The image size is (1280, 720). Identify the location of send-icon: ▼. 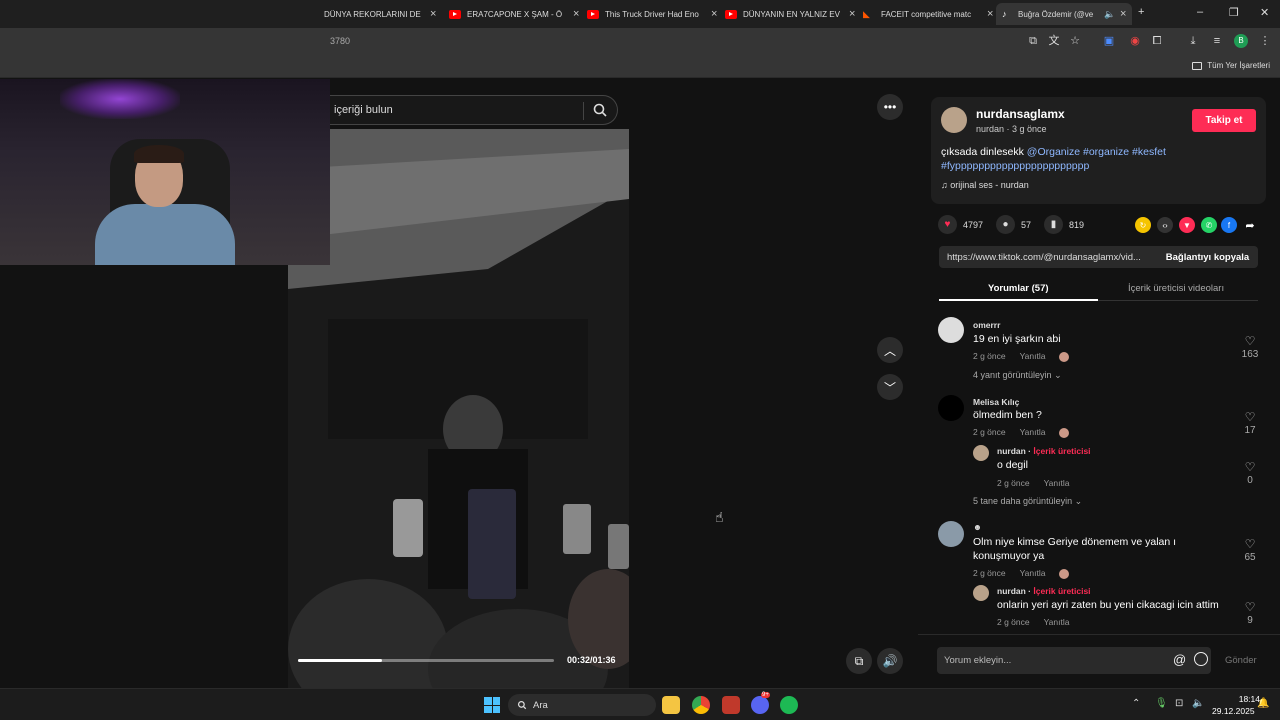
(1187, 225).